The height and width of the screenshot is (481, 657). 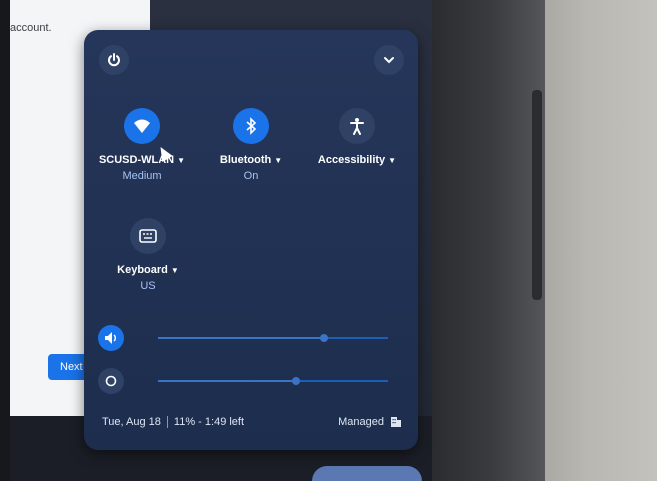 I want to click on keyboard-layout: US, so click(x=148, y=286).